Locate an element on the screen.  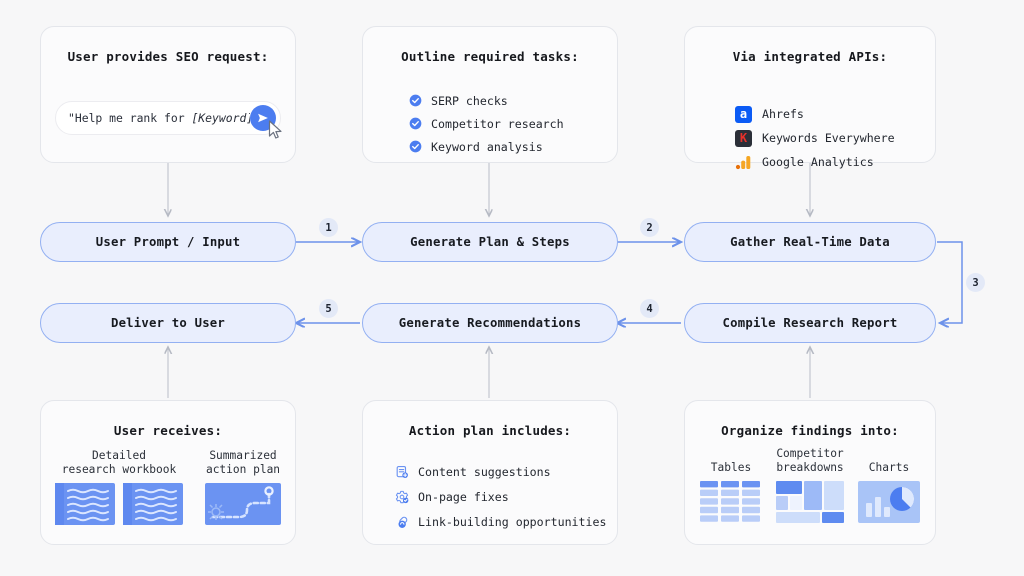
pill-generate-plan: Generate Plan & Steps is located at coordinates (490, 242).